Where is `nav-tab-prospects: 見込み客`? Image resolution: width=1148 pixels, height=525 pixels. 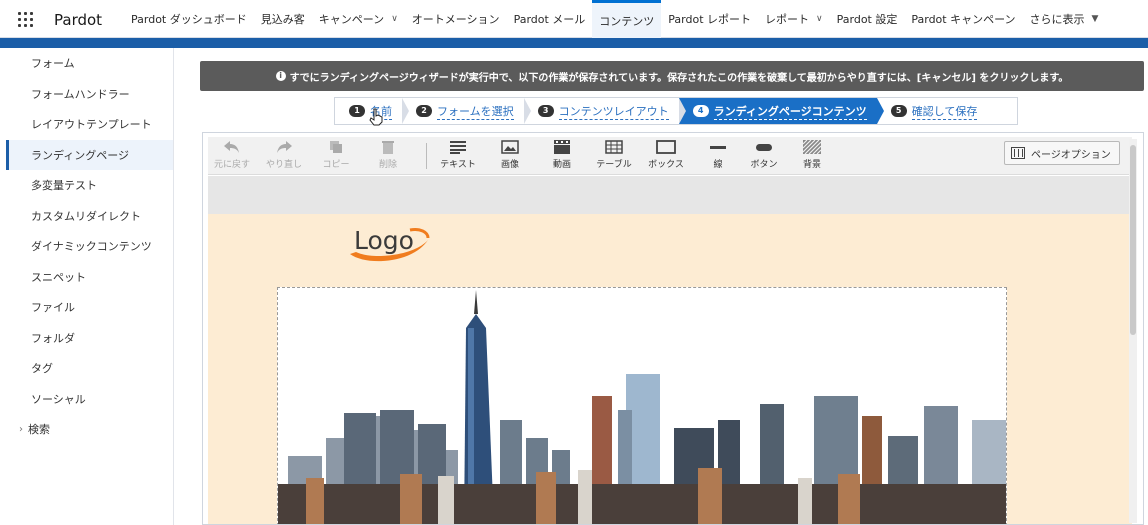 nav-tab-prospects: 見込み客 is located at coordinates (283, 19).